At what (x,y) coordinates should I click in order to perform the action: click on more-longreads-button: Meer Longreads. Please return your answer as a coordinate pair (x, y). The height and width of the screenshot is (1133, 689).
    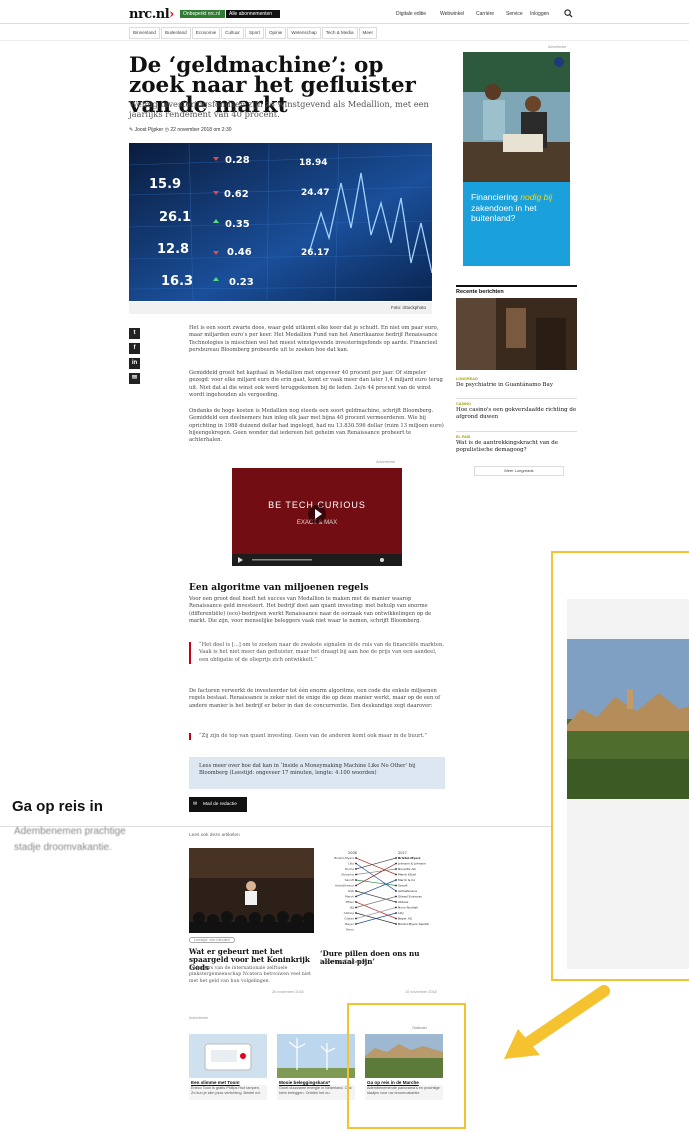
    Looking at the image, I should click on (519, 471).